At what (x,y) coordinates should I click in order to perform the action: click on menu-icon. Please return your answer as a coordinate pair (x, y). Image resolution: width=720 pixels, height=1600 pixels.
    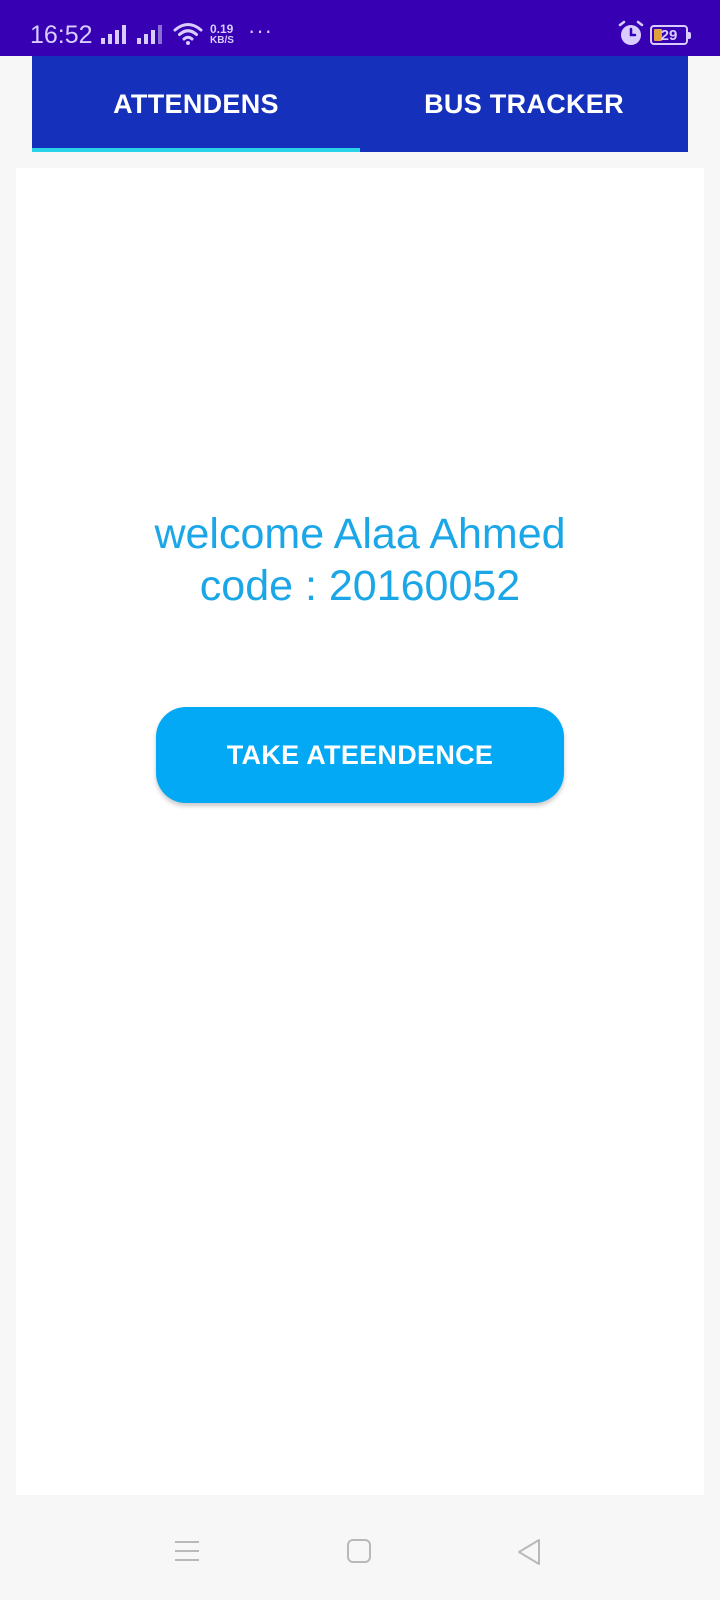
    Looking at the image, I should click on (187, 1551).